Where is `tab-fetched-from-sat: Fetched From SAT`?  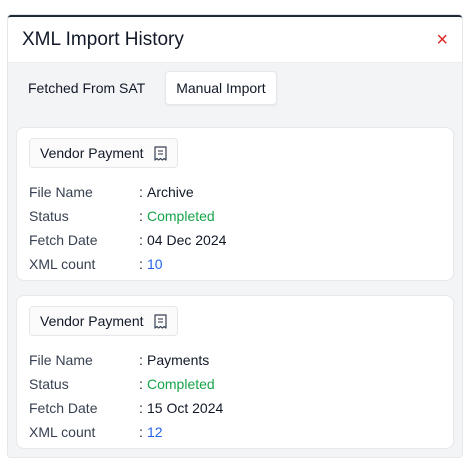 tab-fetched-from-sat: Fetched From SAT is located at coordinates (86, 88).